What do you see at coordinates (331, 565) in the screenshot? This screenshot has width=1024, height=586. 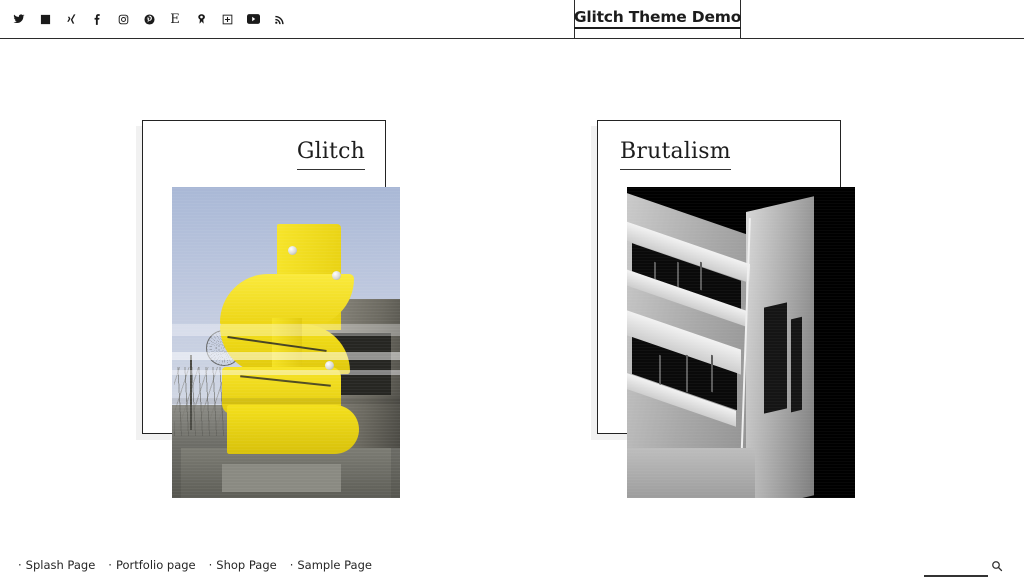 I see `footer-link-sample-page: Sample Page` at bounding box center [331, 565].